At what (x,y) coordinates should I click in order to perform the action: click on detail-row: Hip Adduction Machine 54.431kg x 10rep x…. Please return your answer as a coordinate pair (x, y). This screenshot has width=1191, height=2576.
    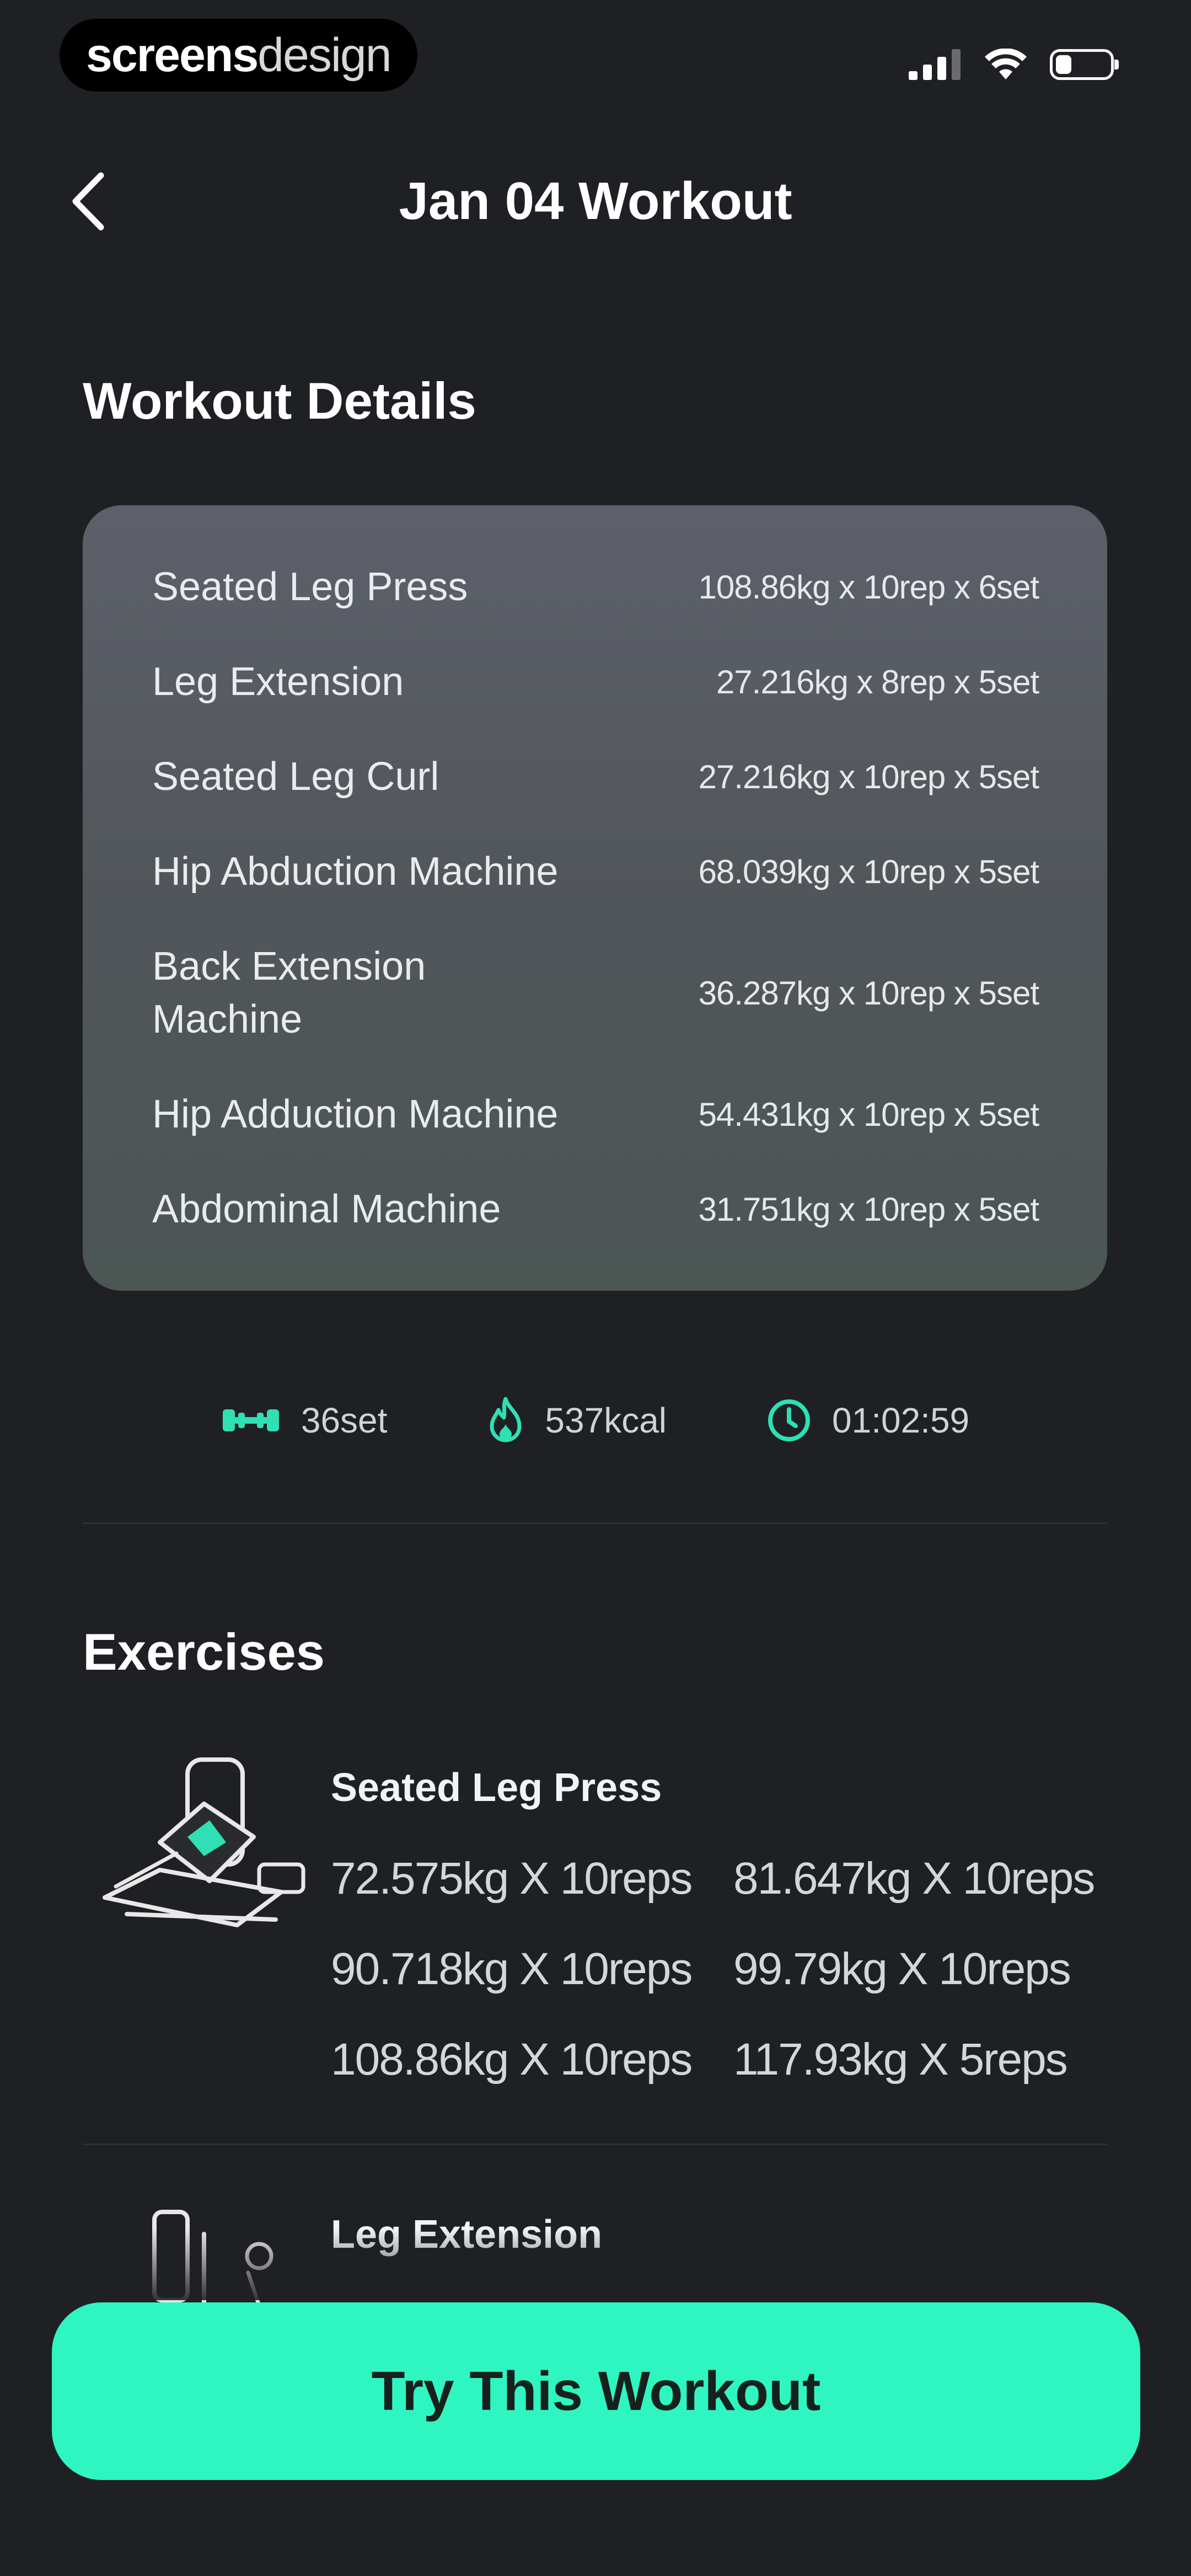
    Looking at the image, I should click on (595, 1114).